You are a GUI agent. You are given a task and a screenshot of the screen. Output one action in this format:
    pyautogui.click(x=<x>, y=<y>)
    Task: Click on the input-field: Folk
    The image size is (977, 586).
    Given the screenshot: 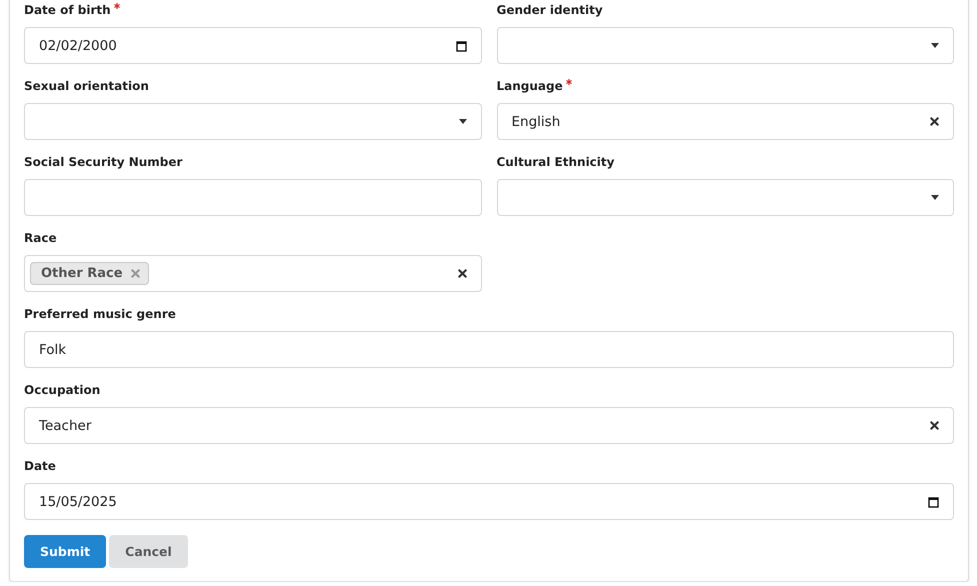 What is the action you would take?
    pyautogui.click(x=489, y=349)
    